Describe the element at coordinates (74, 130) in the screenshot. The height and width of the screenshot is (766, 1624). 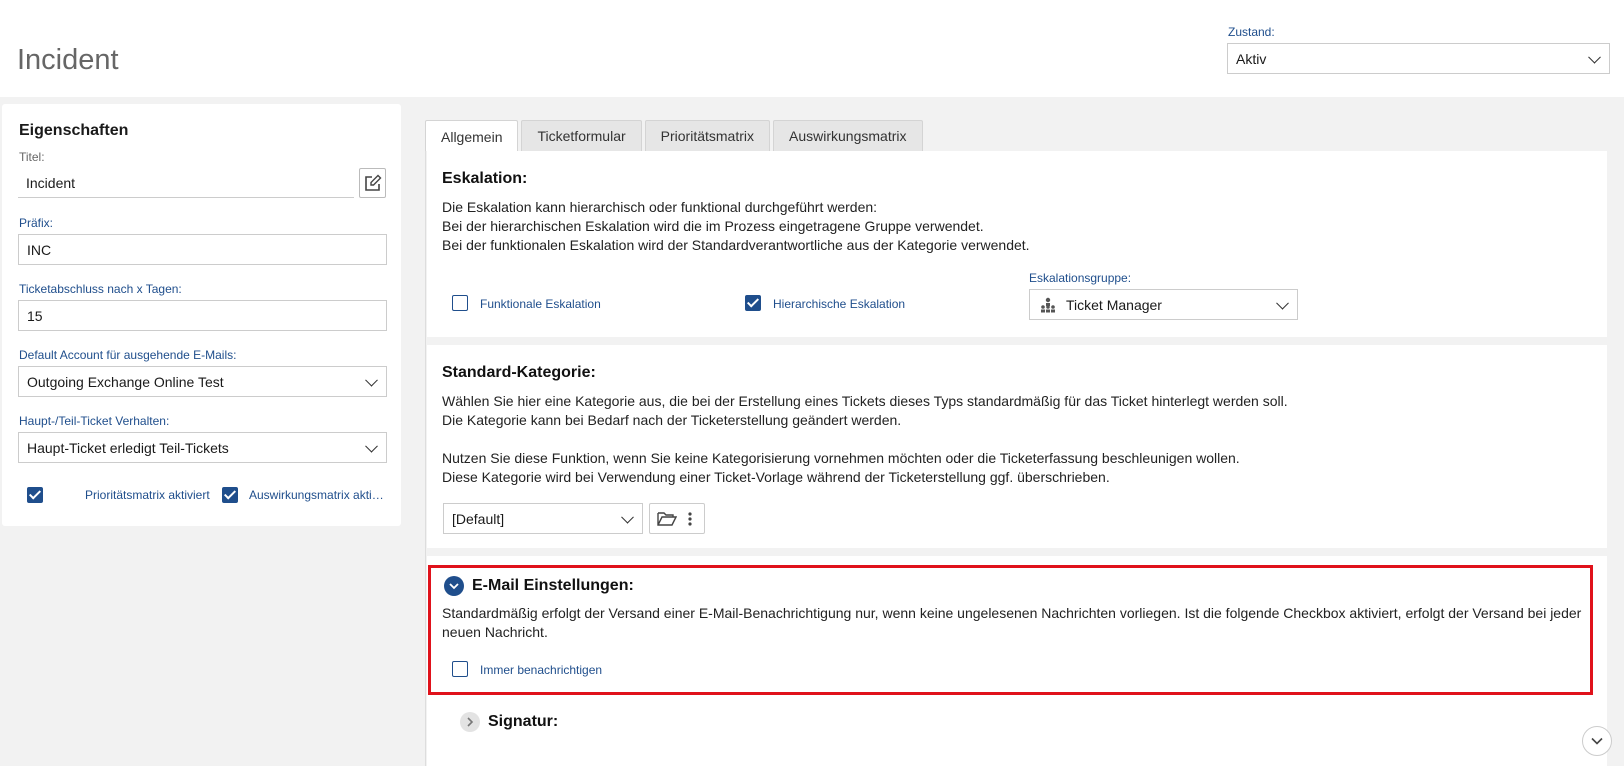
I see `properties-heading: Eigenschaften` at that location.